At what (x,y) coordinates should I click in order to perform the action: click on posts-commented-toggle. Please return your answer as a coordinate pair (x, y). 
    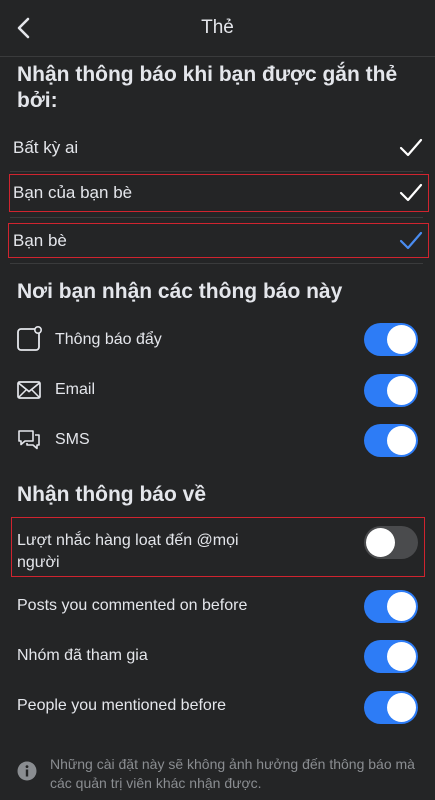
    Looking at the image, I should click on (391, 606).